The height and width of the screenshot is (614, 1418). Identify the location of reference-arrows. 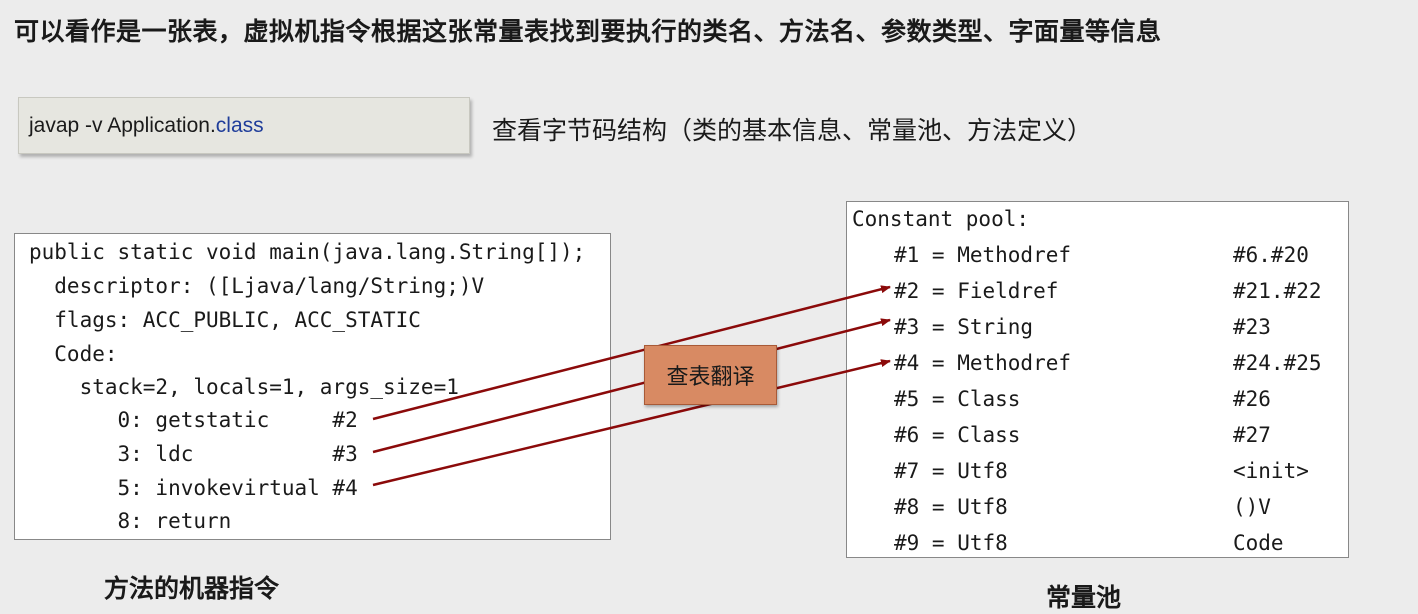
(631, 386).